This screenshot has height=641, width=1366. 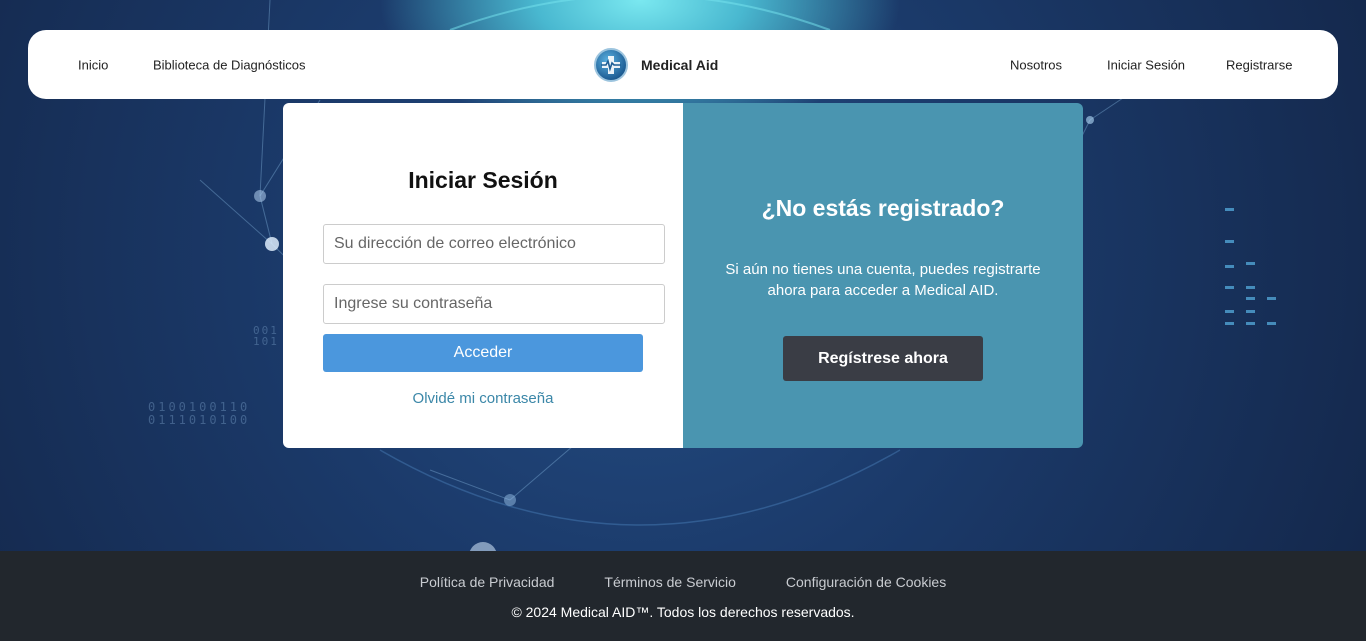 What do you see at coordinates (483, 353) in the screenshot?
I see `login-button: Acceder` at bounding box center [483, 353].